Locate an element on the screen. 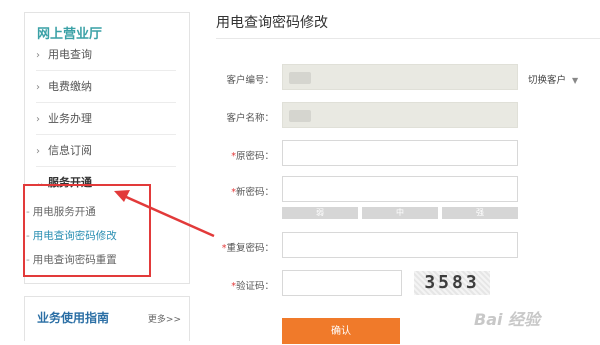 The image size is (600, 345). sidebar-item-business: › 业务办理 is located at coordinates (106, 119).